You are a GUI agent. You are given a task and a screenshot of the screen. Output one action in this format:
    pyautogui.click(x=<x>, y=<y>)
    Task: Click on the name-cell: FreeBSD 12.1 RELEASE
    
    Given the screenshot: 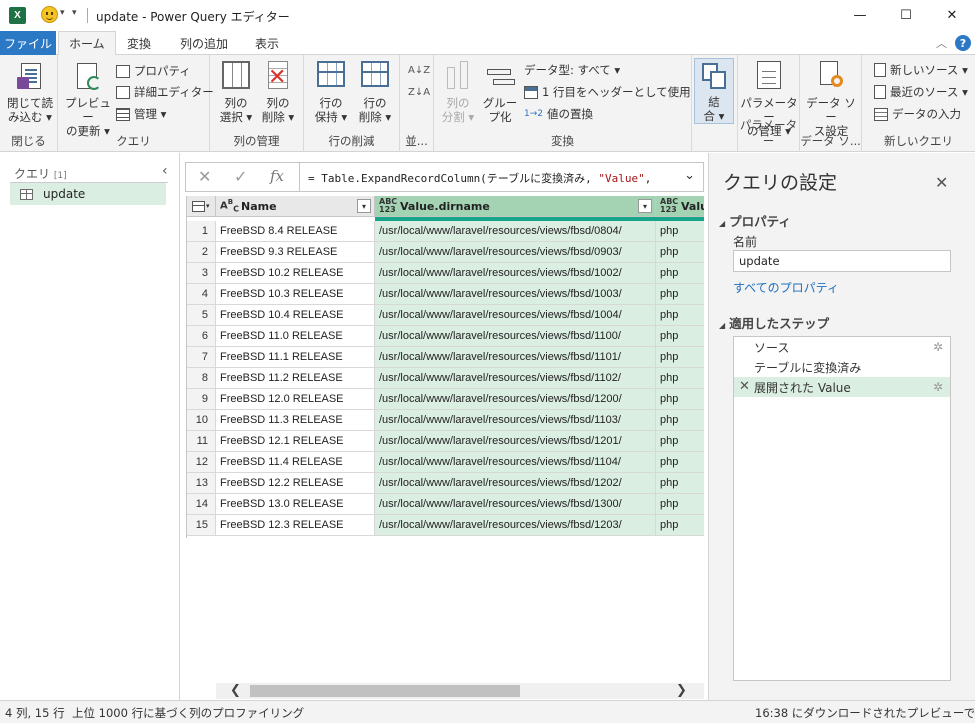 What is the action you would take?
    pyautogui.click(x=295, y=441)
    